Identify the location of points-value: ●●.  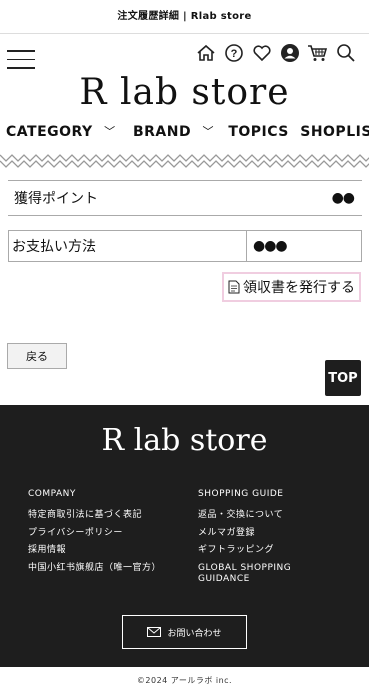
(343, 198).